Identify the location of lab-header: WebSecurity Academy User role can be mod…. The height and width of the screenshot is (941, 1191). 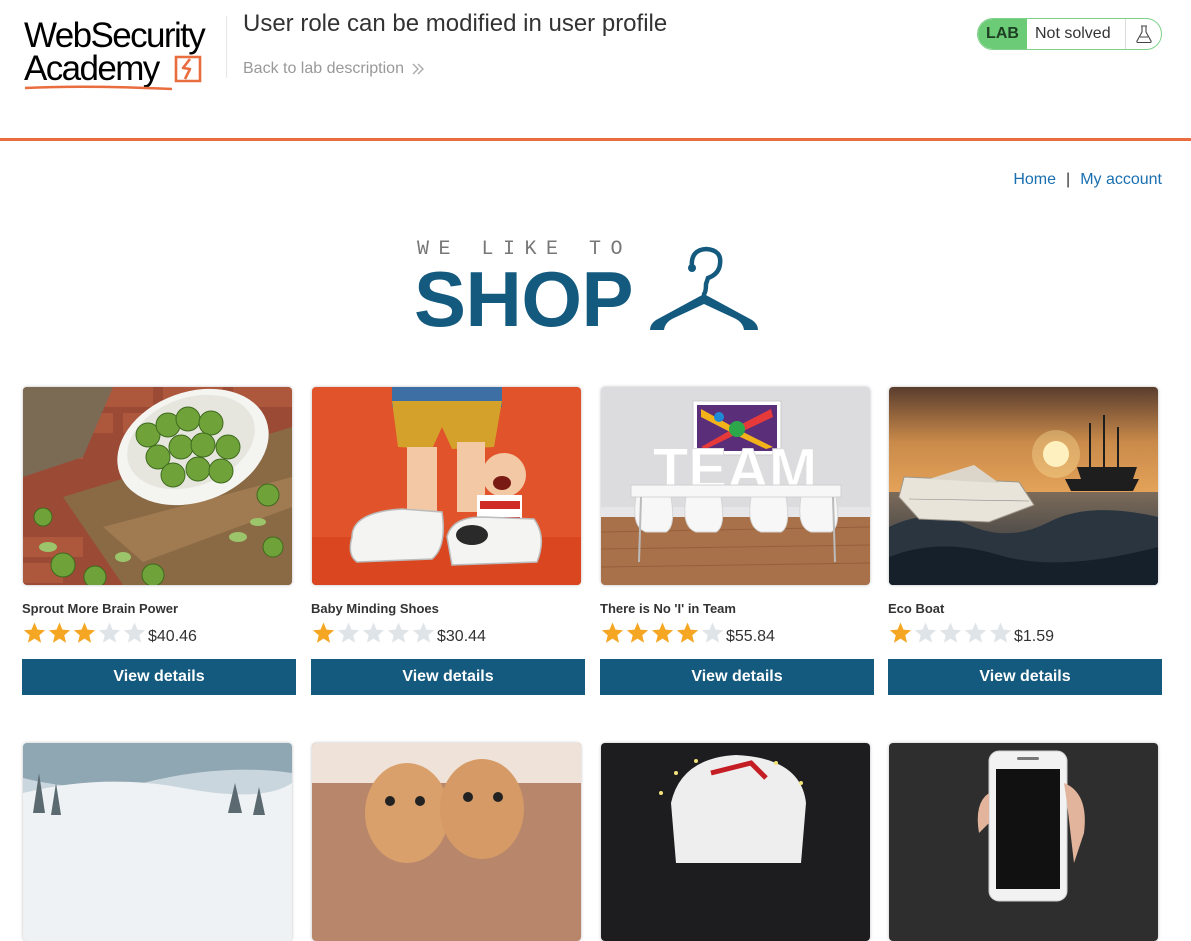
(595, 70).